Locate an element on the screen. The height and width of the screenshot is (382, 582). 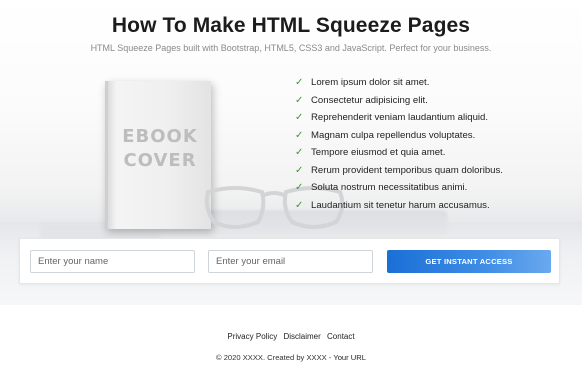
copyright-text: © 2020 XXXX. Created by XXXX - is located at coordinates (274, 357).